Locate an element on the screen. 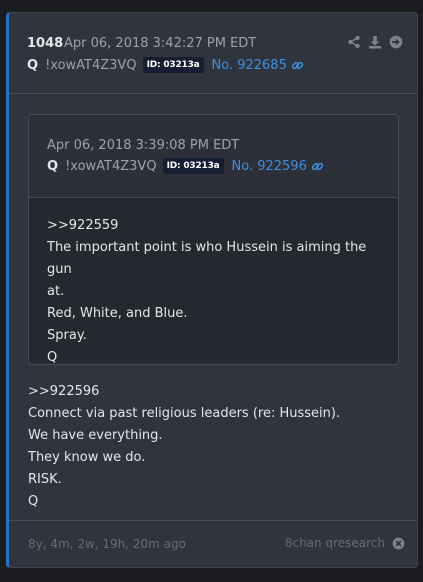 The width and height of the screenshot is (423, 582). post-timestamp: Apr 06, 2018 3:42:27 PM EDT is located at coordinates (160, 43).